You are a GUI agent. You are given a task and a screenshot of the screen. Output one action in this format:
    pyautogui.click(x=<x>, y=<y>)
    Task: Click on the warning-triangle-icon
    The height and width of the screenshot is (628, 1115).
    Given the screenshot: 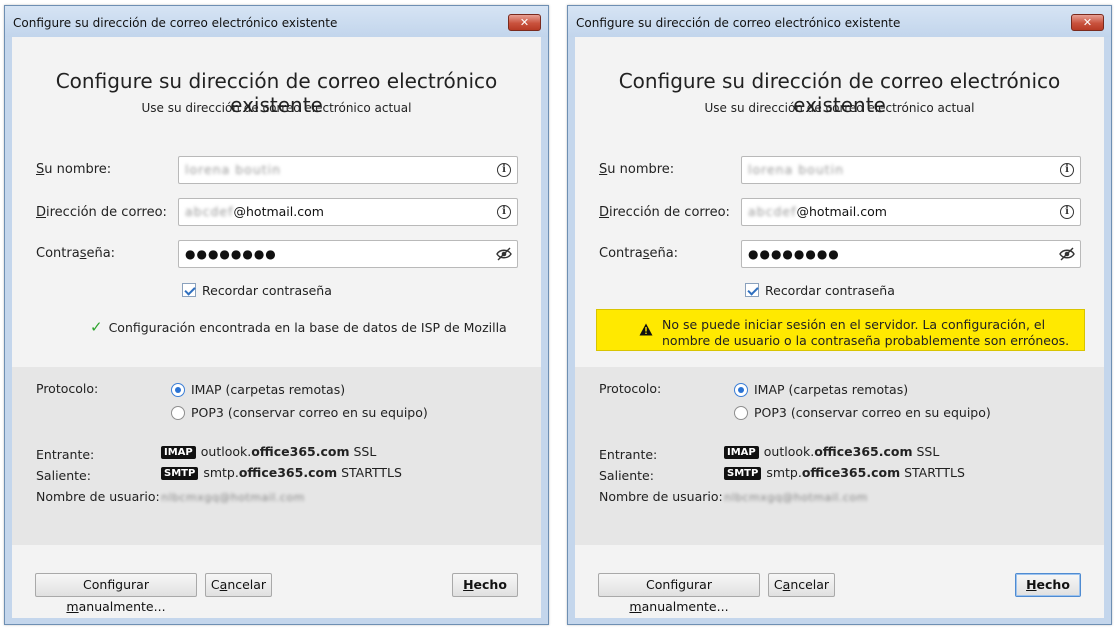 What is the action you would take?
    pyautogui.click(x=646, y=329)
    